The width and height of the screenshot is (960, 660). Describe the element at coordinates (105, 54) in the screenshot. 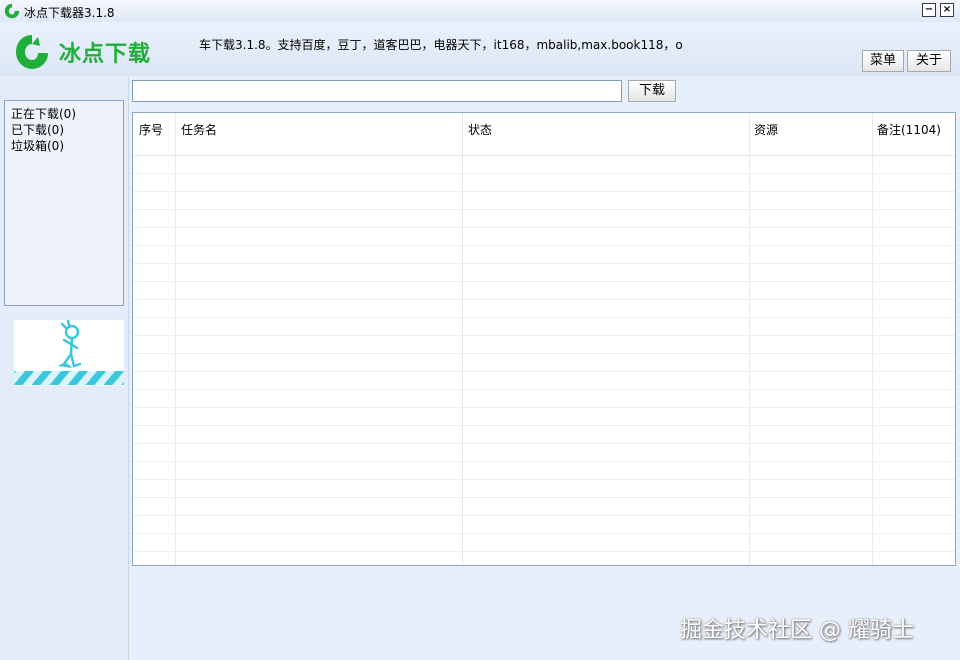

I see `brand-logo-text: 冰点下载` at that location.